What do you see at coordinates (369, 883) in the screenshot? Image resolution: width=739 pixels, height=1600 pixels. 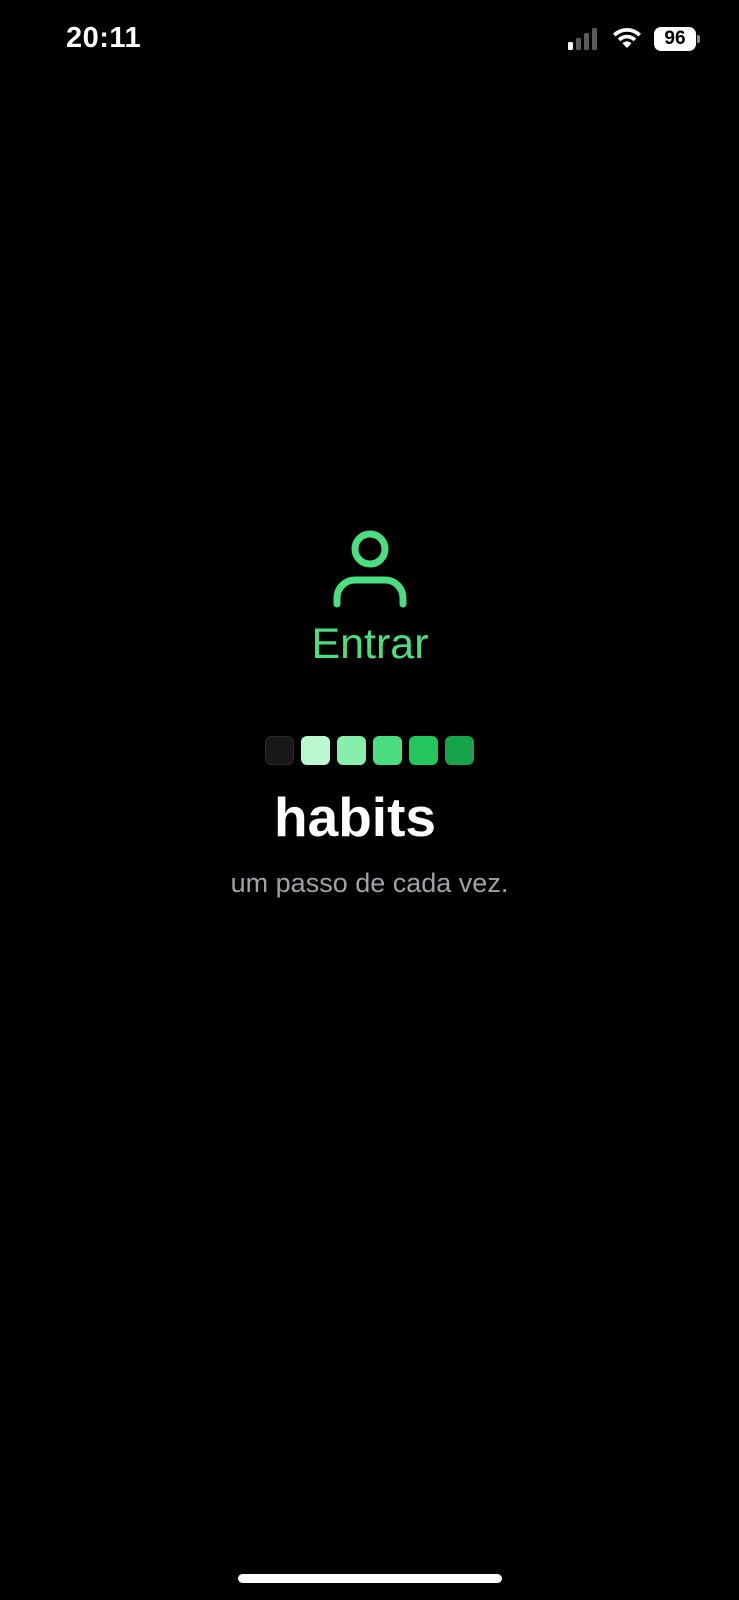 I see `tagline: um passo de cada vez.` at bounding box center [369, 883].